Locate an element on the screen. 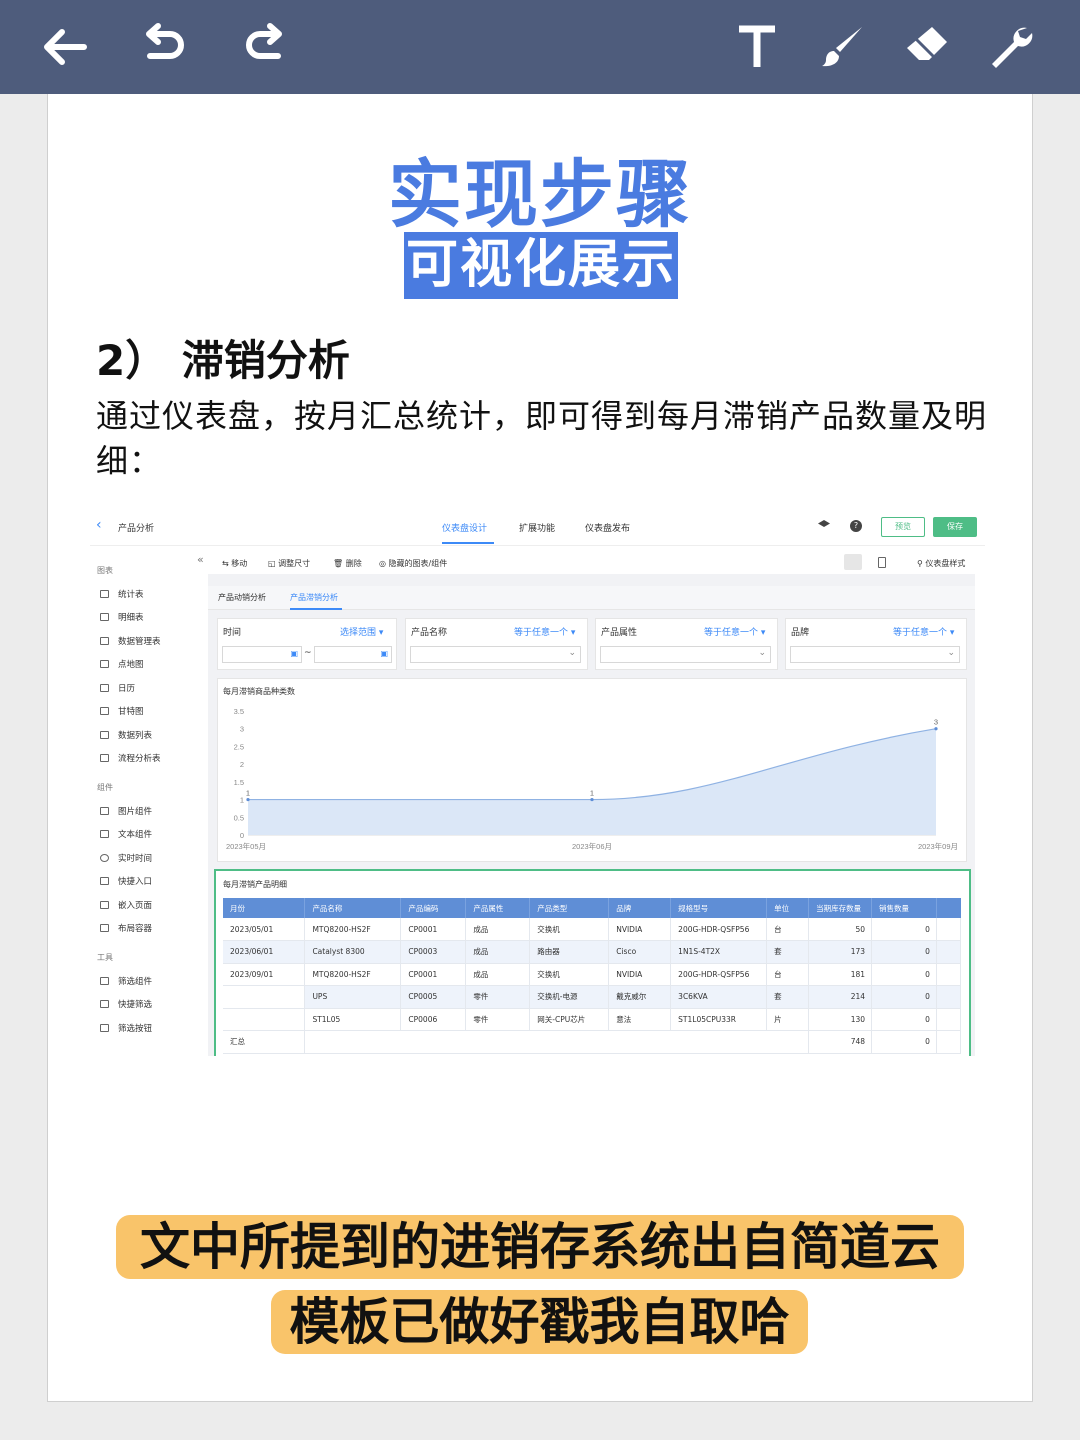 Image resolution: width=1080 pixels, height=1440 pixels. cell-month is located at coordinates (264, 997).